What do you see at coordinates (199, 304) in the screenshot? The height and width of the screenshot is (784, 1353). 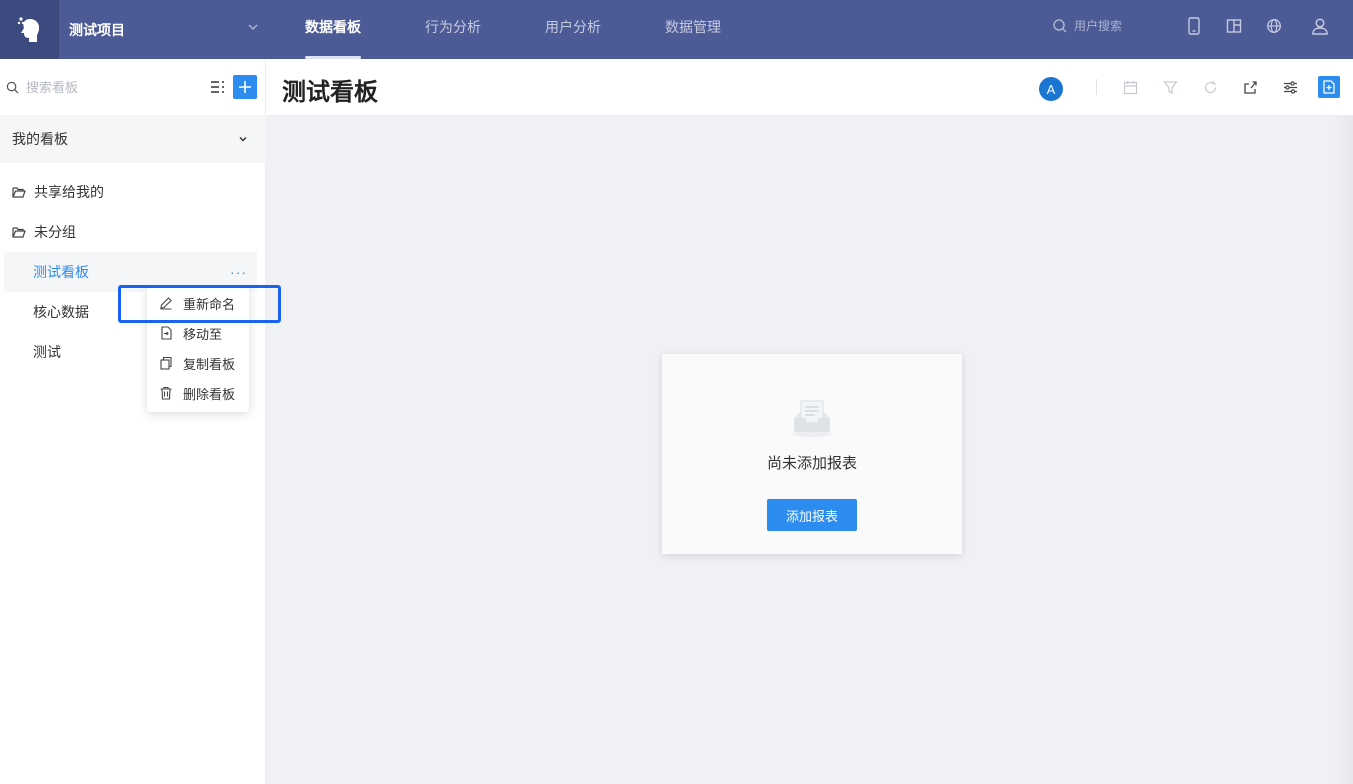 I see `rename-highlight-box` at bounding box center [199, 304].